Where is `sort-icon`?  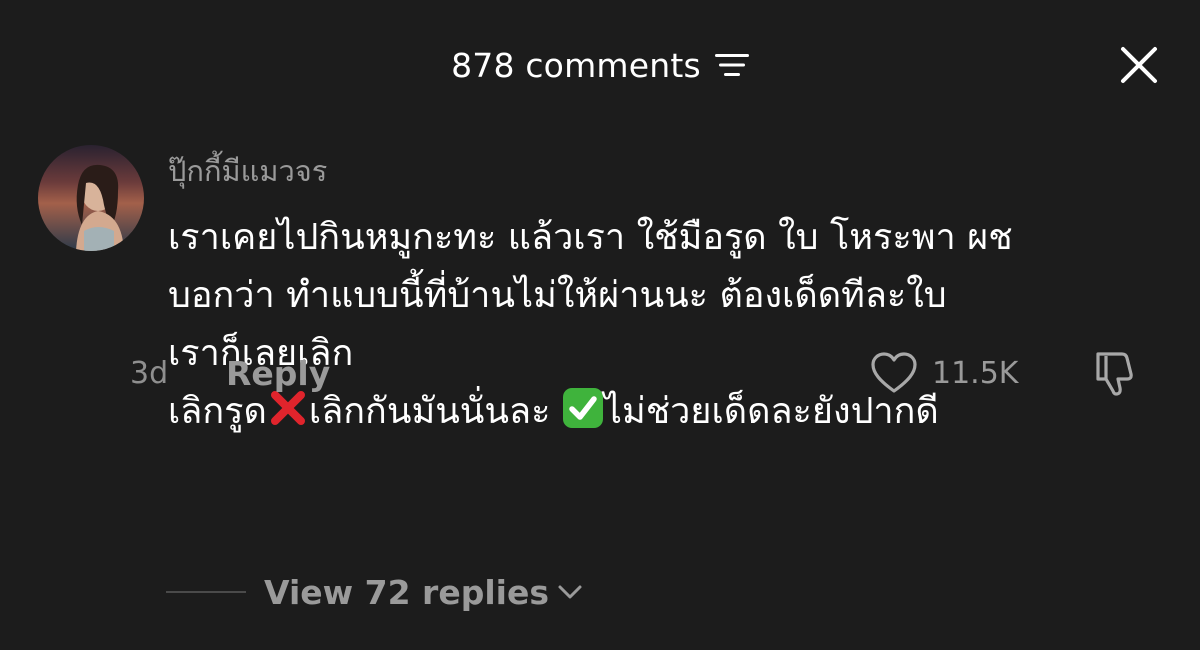 sort-icon is located at coordinates (731, 65).